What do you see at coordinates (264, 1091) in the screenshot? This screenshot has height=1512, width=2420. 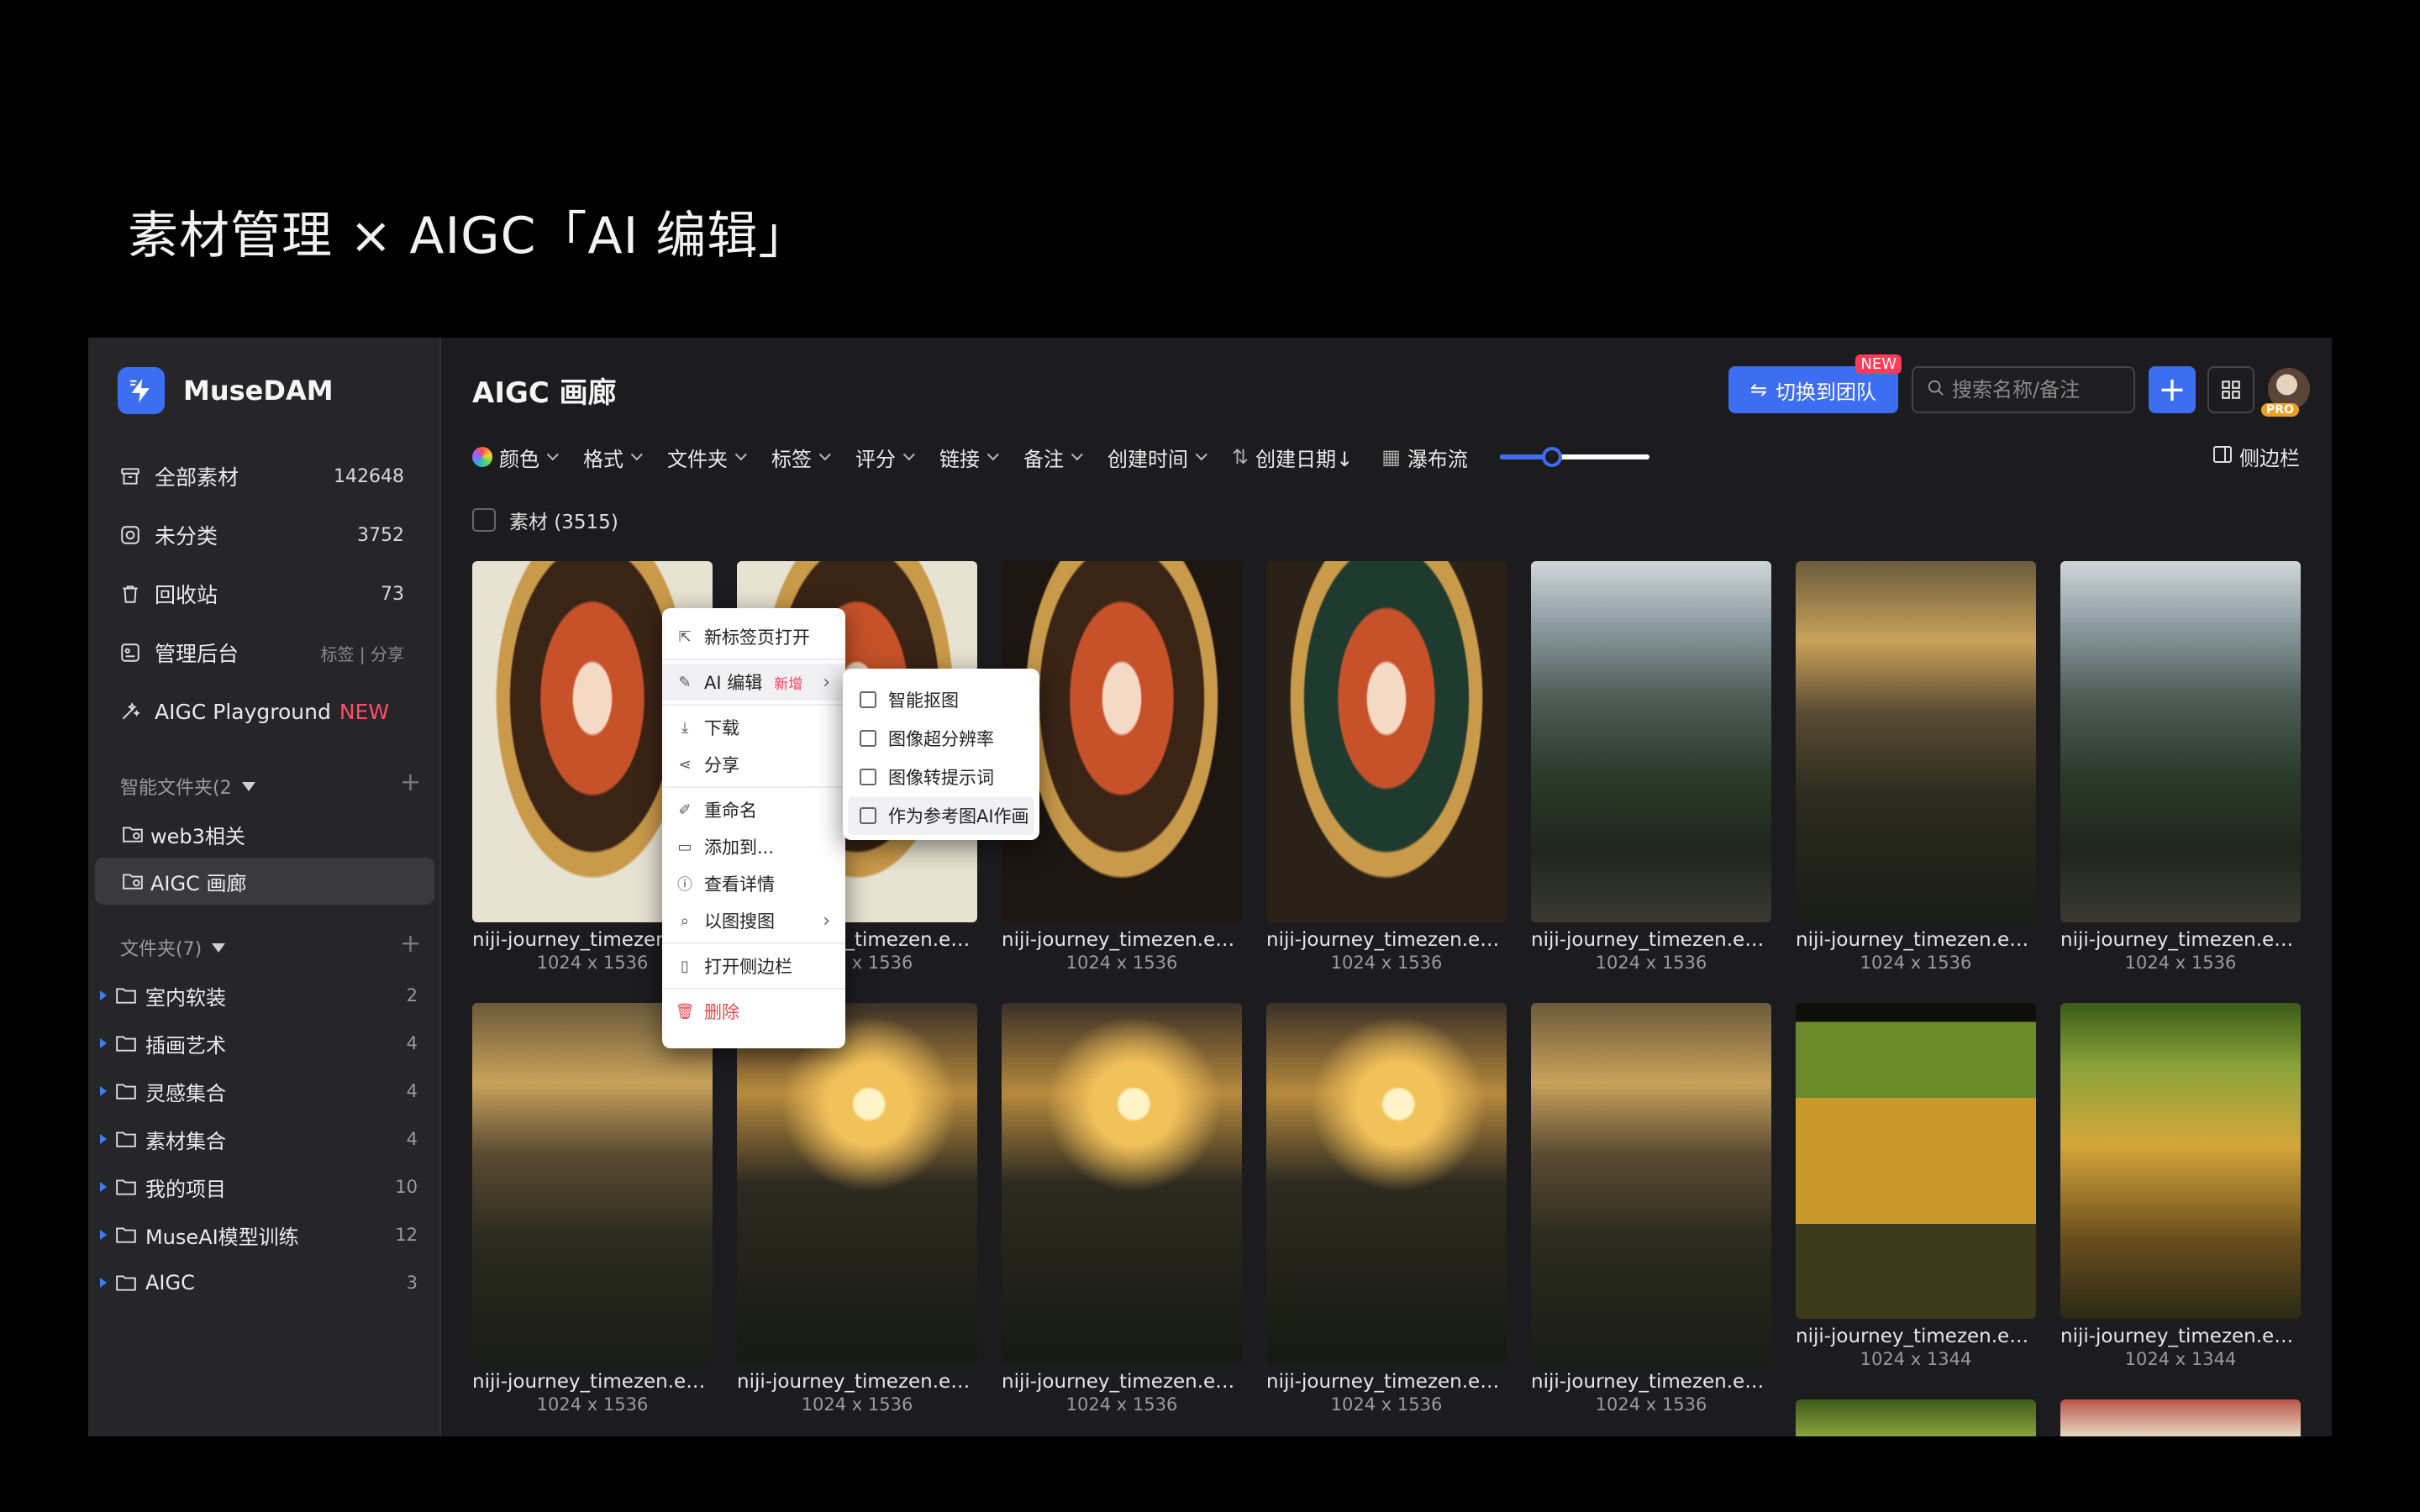 I see `folder-item: 灵感集合 4` at bounding box center [264, 1091].